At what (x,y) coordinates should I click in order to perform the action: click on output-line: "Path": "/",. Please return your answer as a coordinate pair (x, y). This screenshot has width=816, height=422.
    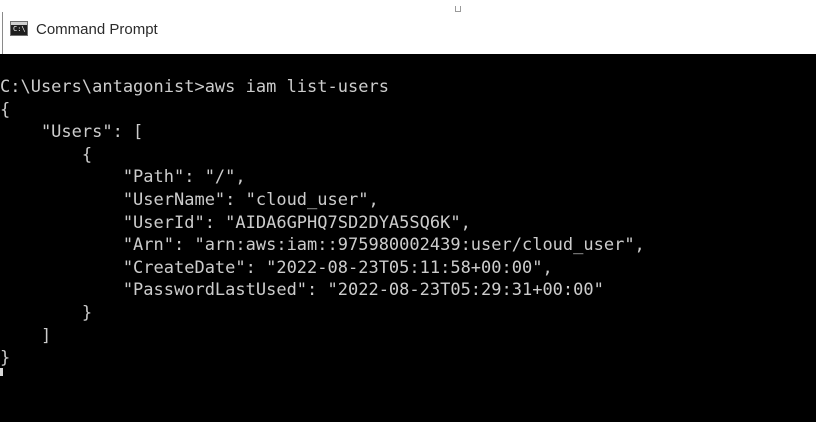
    Looking at the image, I should click on (123, 177).